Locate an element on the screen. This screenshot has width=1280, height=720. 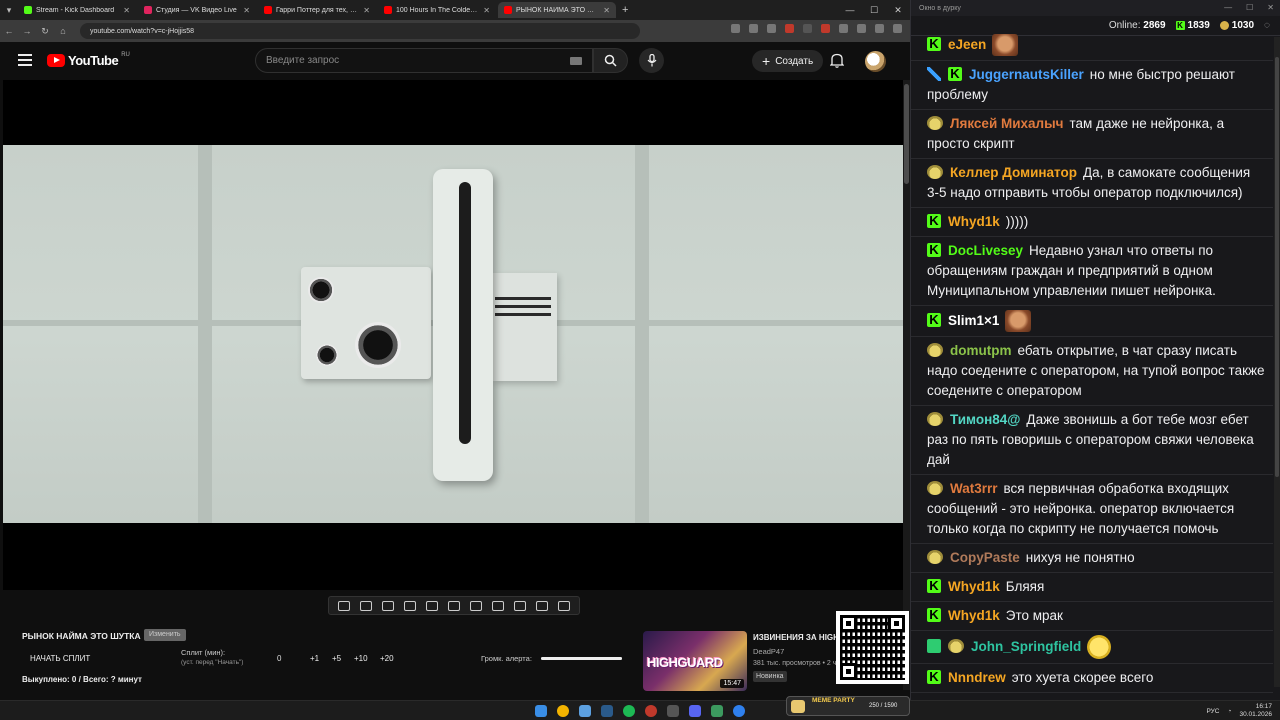
alert-volume-slider is located at coordinates (581, 658).